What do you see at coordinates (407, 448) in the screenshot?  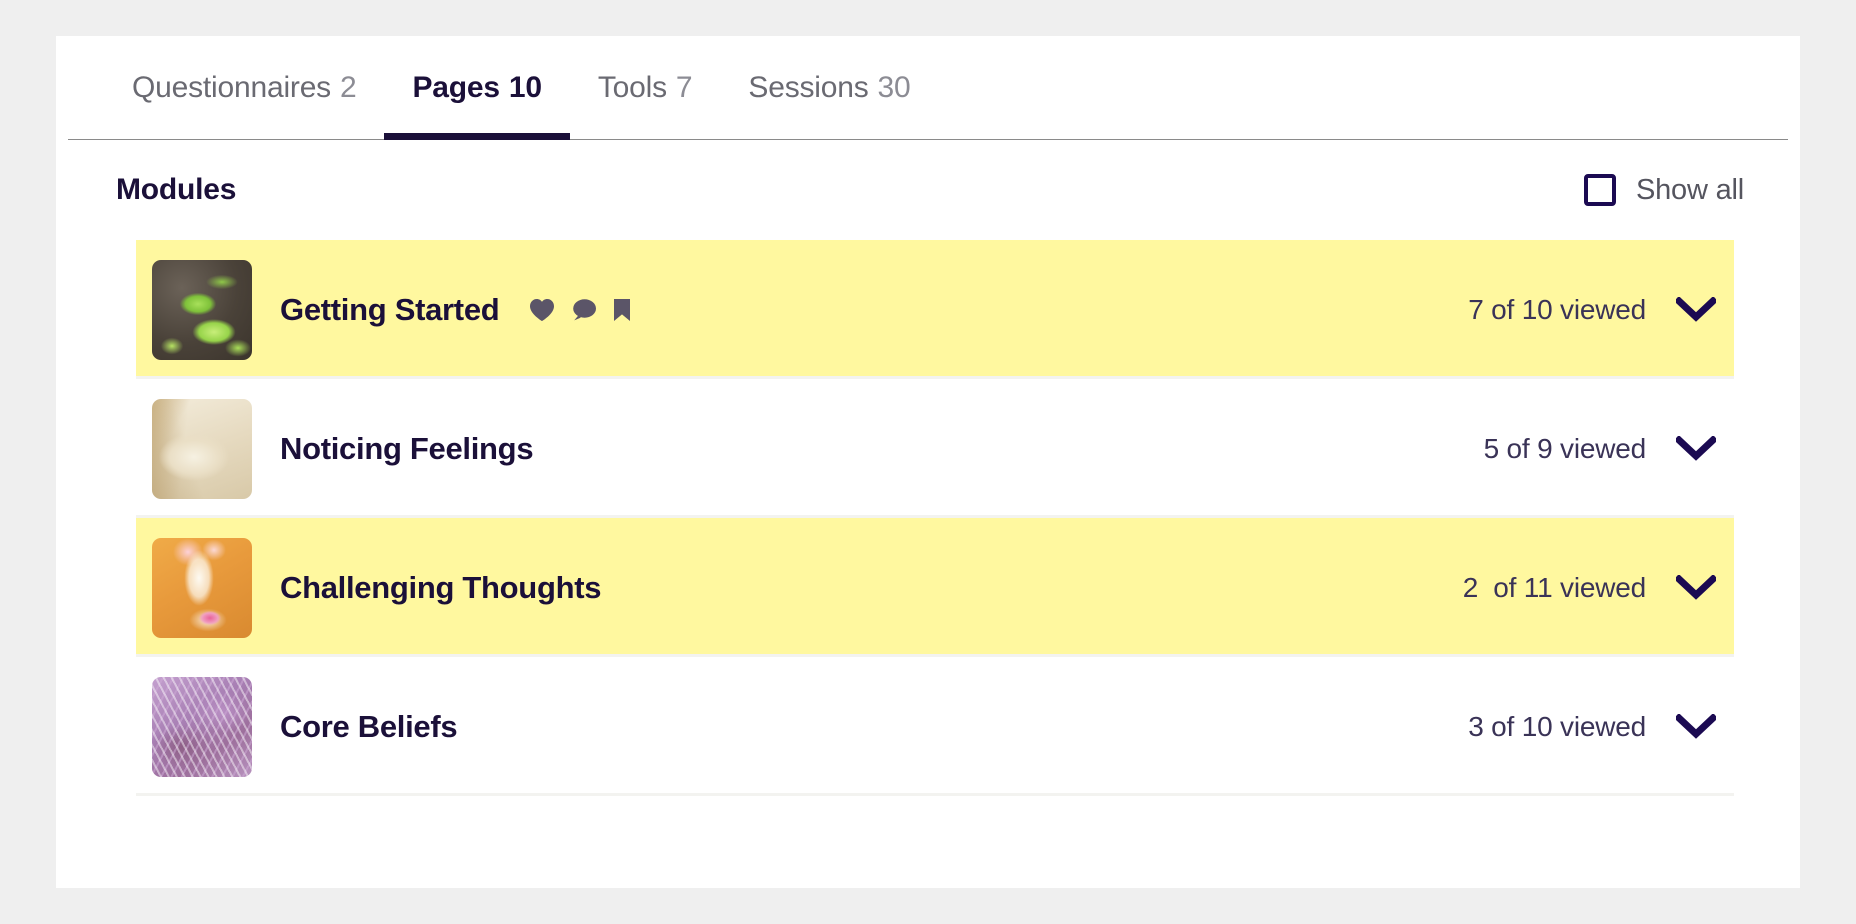 I see `module-title: Noticing Feelings` at bounding box center [407, 448].